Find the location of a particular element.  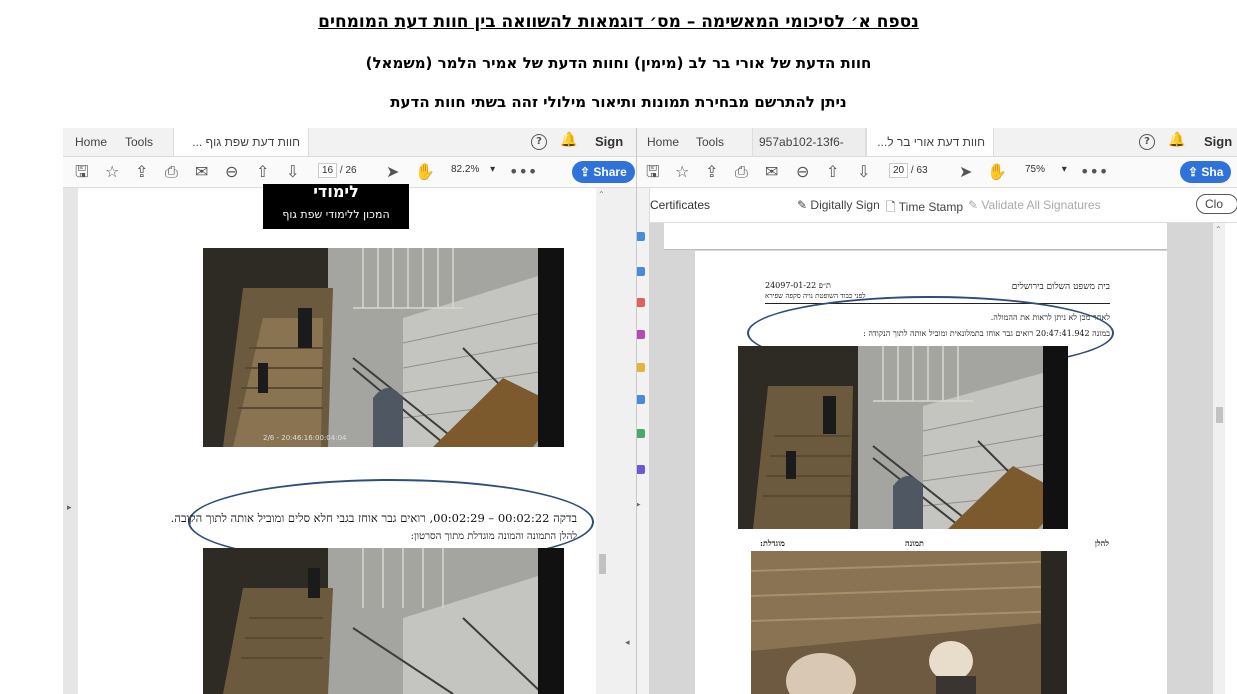

digitally-sign-button: ✎ Digitally Sign is located at coordinates (838, 205).